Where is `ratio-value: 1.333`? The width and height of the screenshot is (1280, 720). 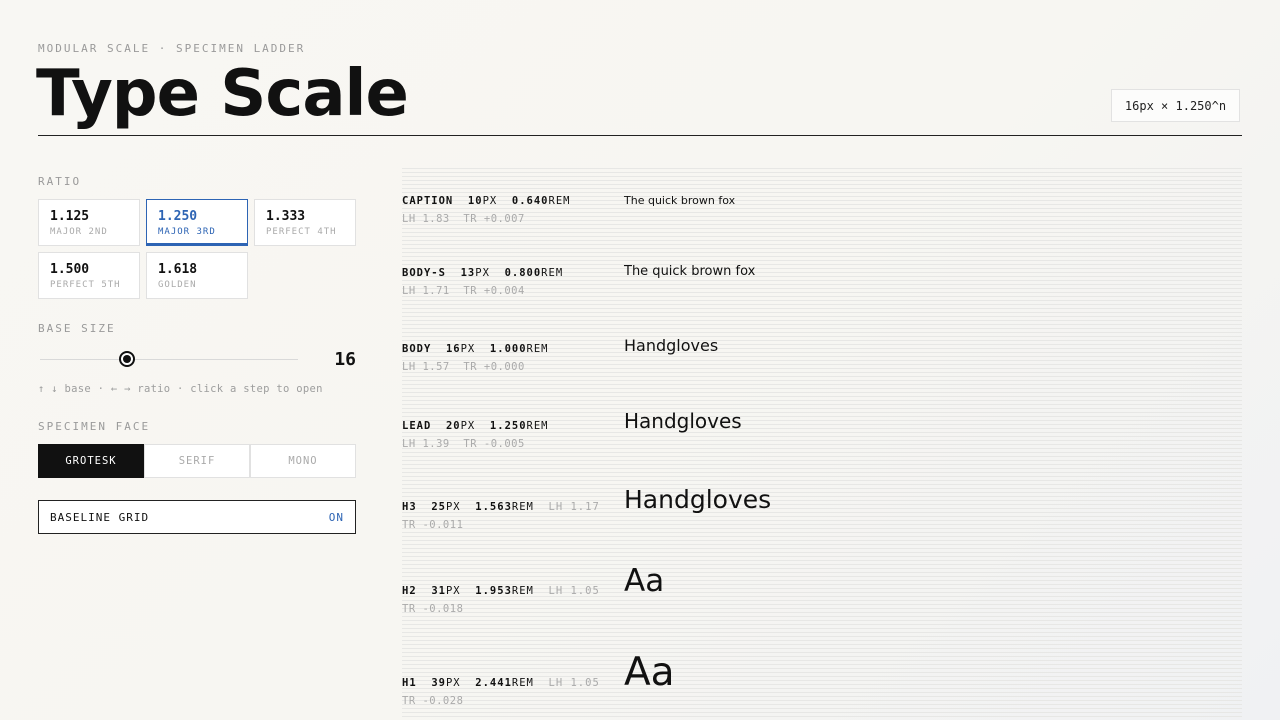 ratio-value: 1.333 is located at coordinates (286, 216).